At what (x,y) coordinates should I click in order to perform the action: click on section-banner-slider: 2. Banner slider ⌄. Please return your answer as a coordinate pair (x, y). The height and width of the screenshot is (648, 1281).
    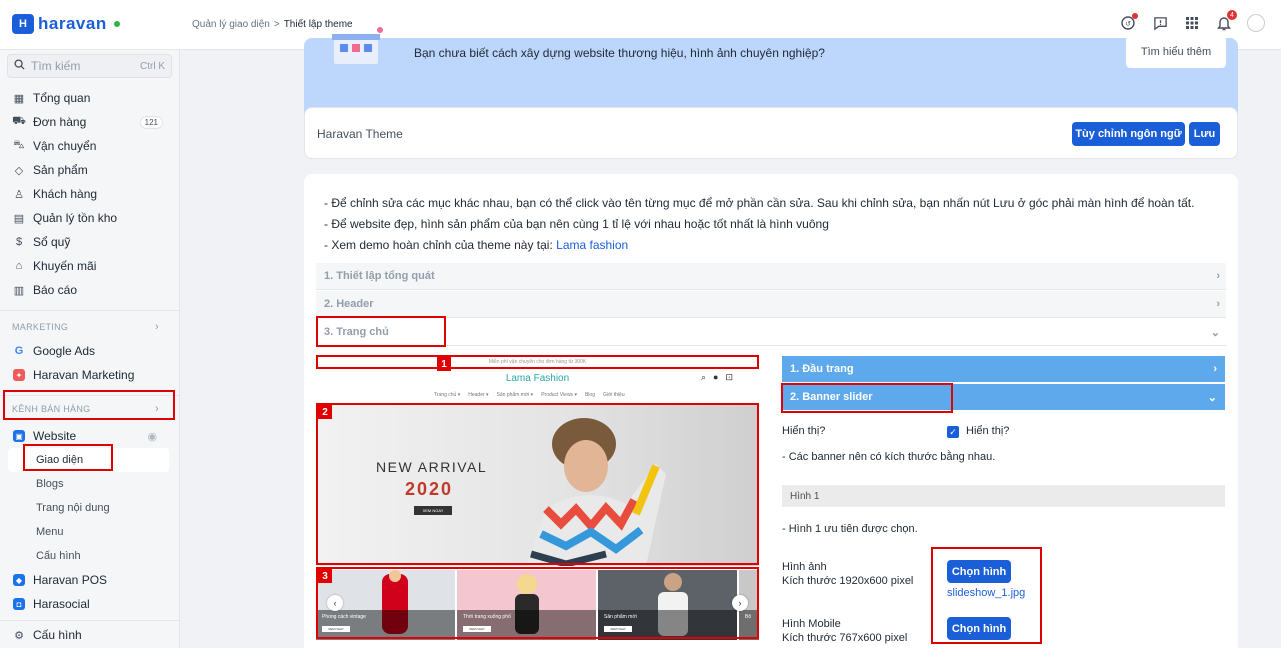
    Looking at the image, I should click on (1003, 397).